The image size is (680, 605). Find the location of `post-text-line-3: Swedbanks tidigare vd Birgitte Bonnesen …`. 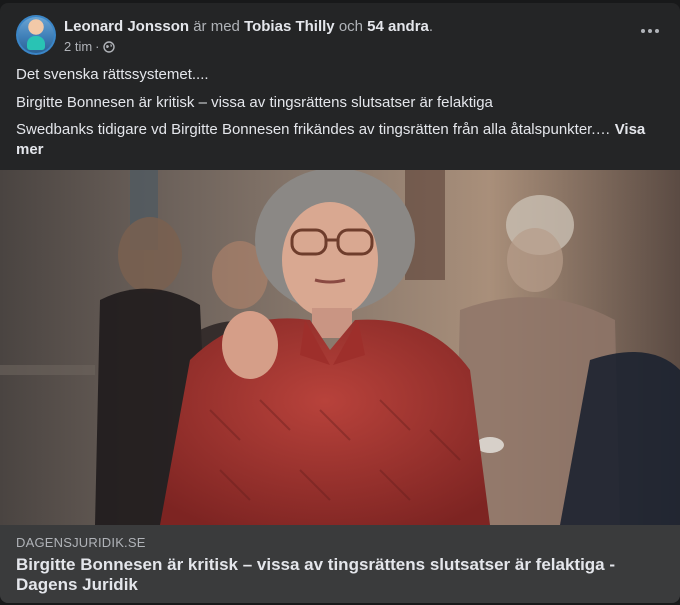

post-text-line-3: Swedbanks tidigare vd Birgitte Bonnesen … is located at coordinates (336, 140).